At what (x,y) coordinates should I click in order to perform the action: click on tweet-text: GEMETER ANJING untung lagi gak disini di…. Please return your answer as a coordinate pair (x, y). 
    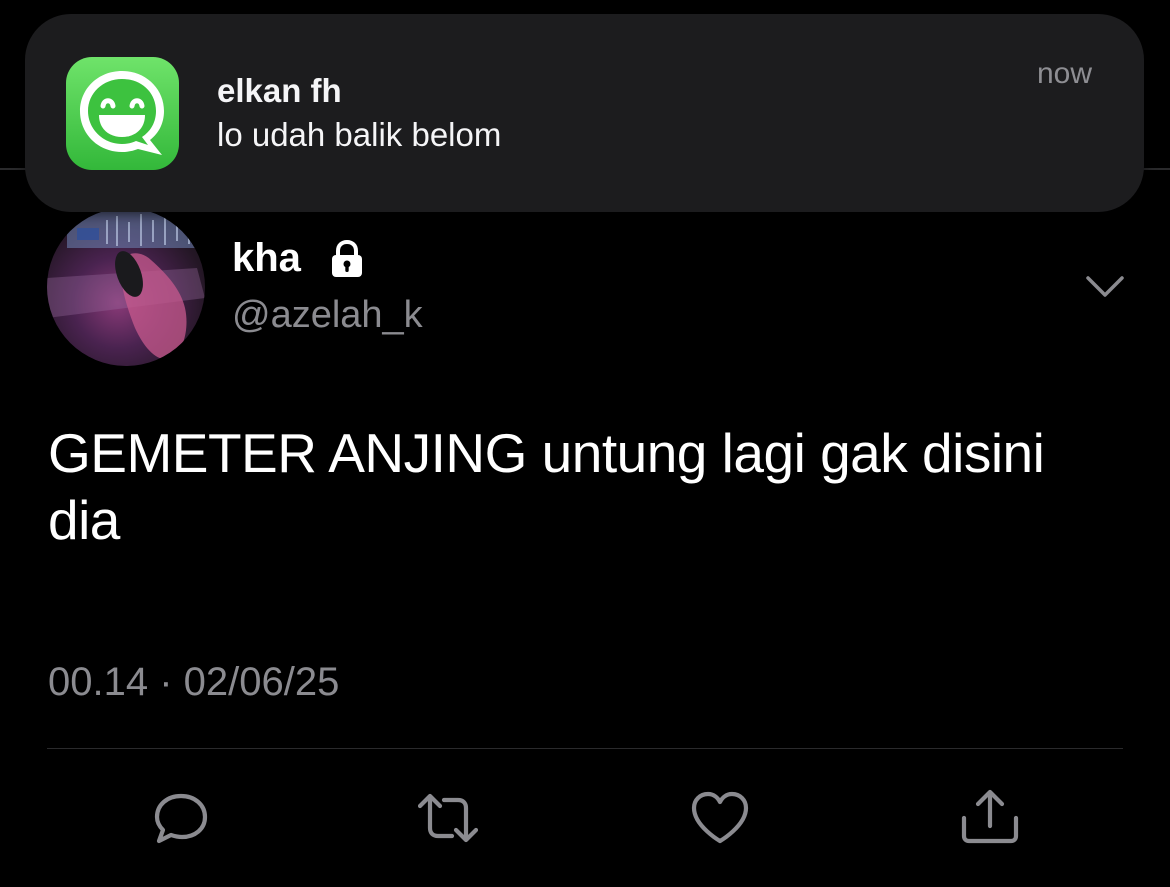
    Looking at the image, I should click on (546, 486).